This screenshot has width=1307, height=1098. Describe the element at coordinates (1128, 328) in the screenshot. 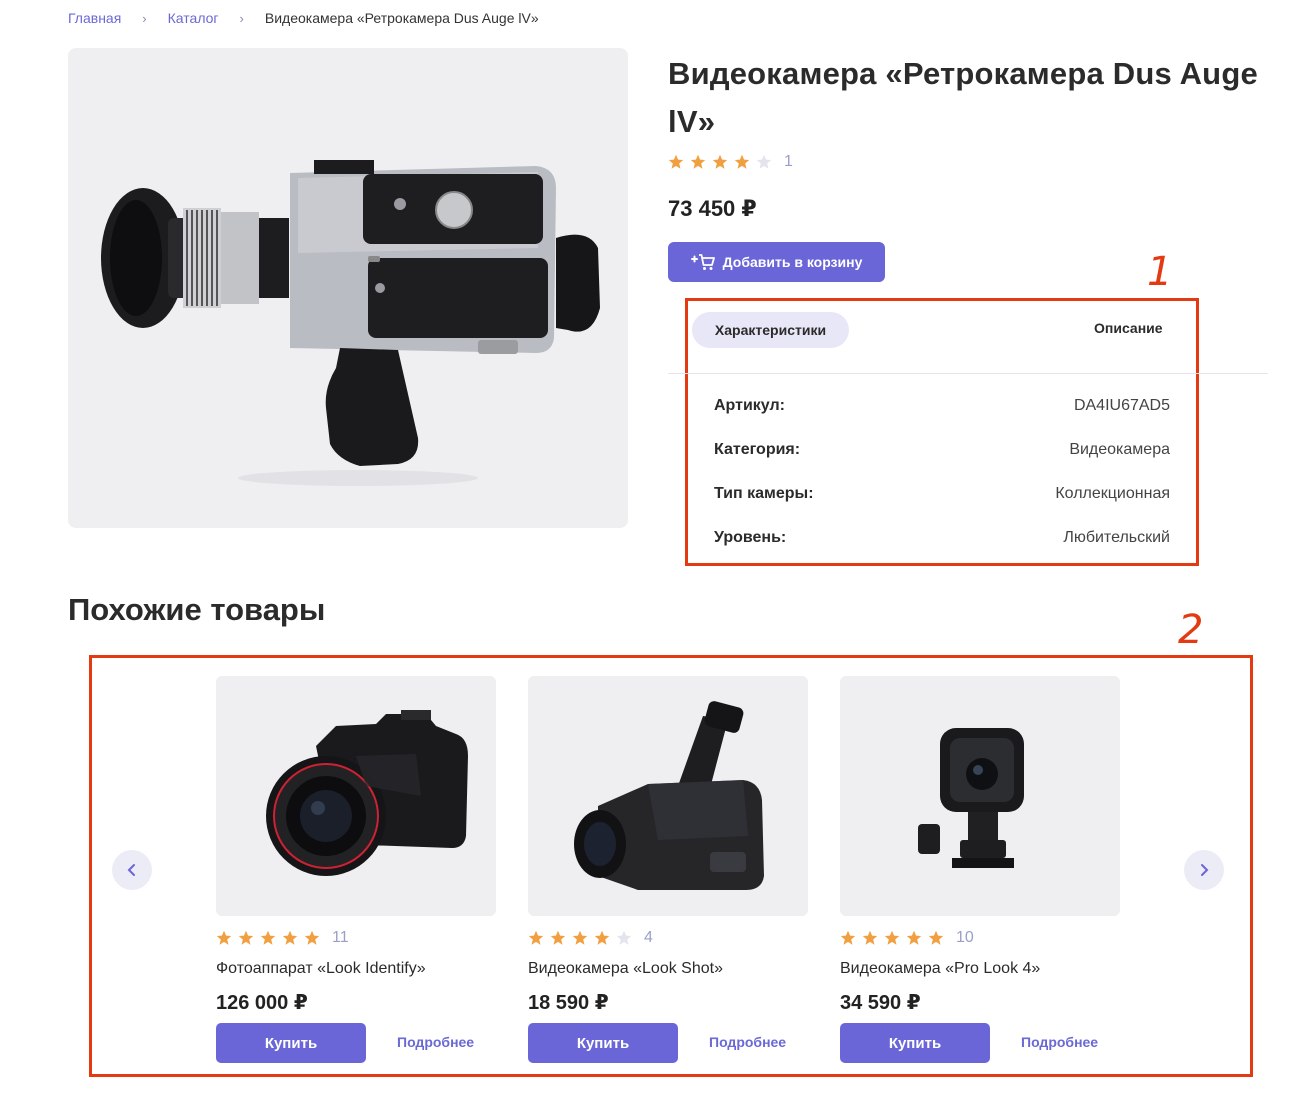

I see `tab-description: Описание` at that location.